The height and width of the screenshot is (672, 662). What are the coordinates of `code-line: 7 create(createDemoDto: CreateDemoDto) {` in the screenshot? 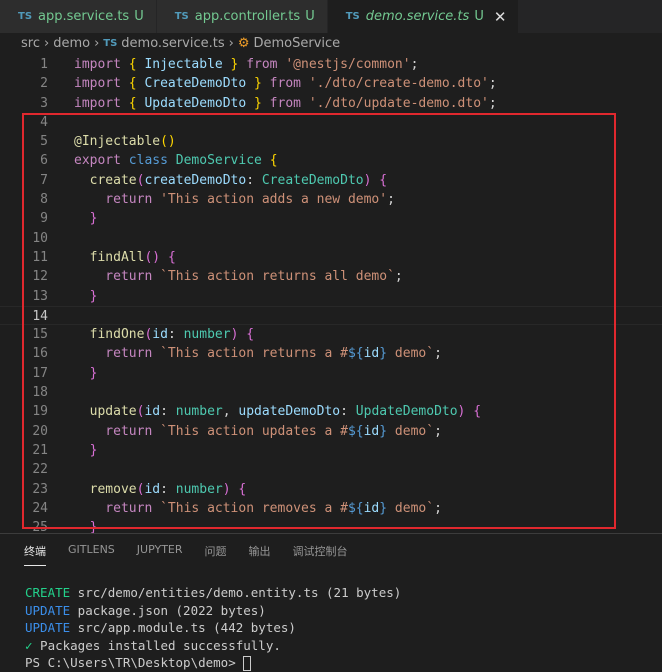 It's located at (331, 180).